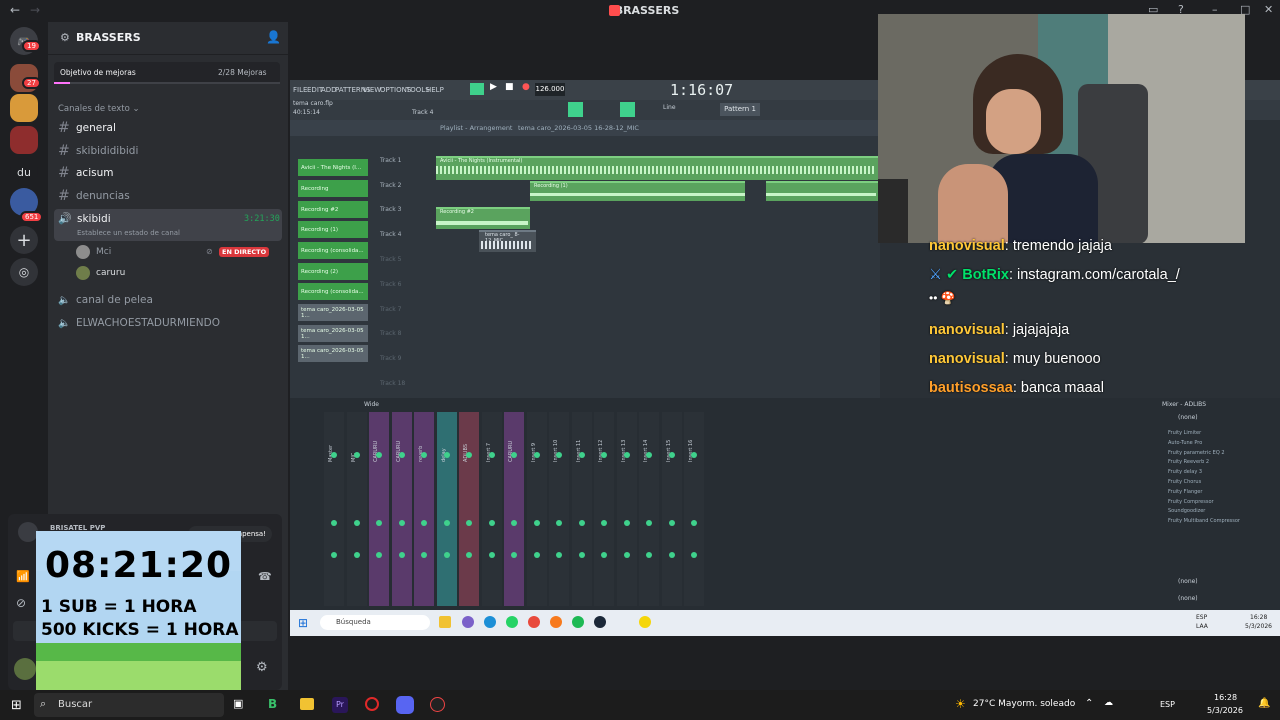 The width and height of the screenshot is (1280, 720). I want to click on chevron-up-icon: ⌃, so click(1089, 703).